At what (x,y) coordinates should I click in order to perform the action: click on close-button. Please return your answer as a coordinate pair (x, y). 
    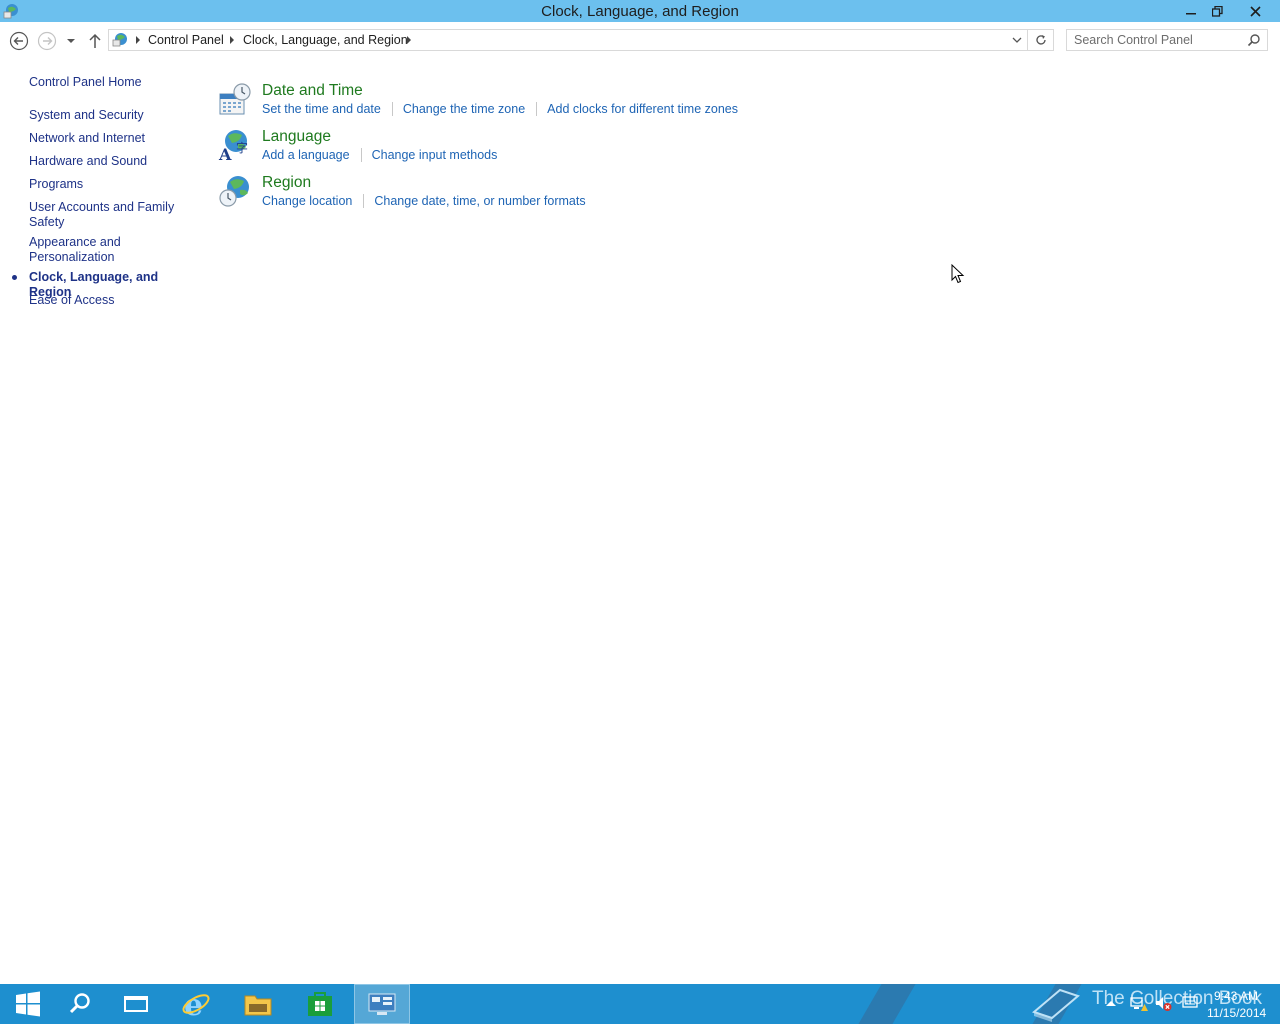
    Looking at the image, I should click on (1255, 11).